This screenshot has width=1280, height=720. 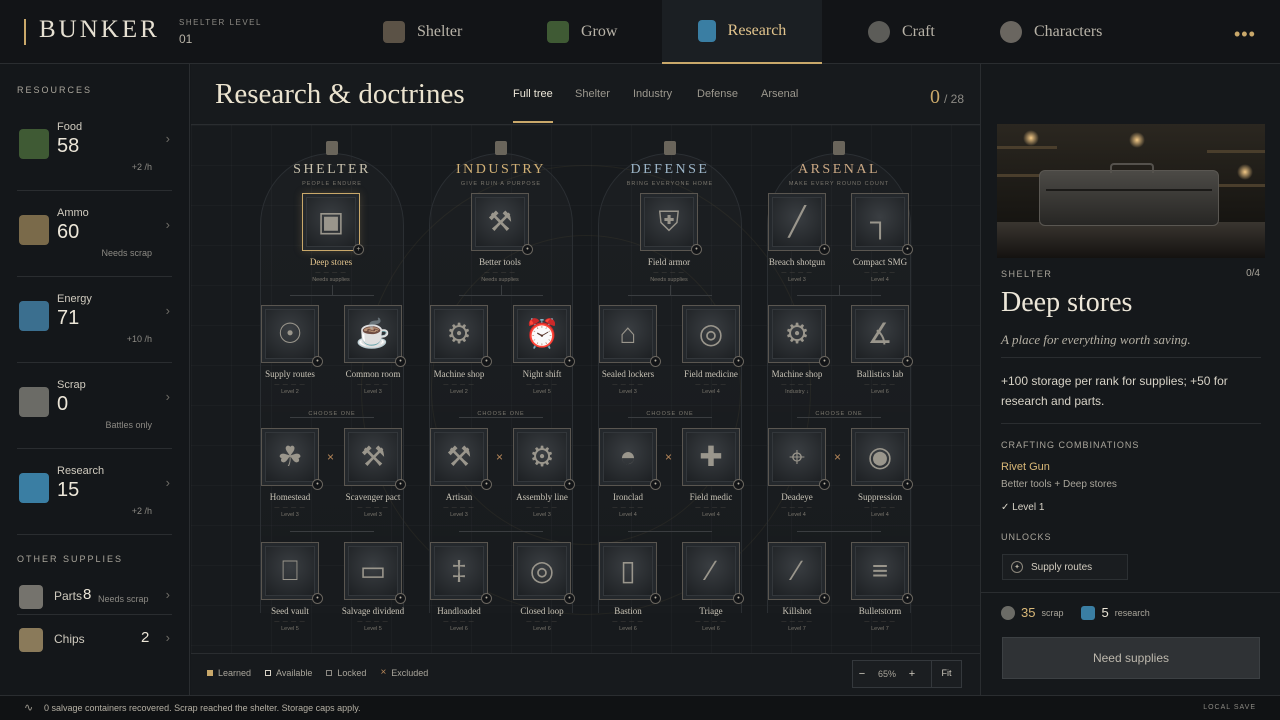 What do you see at coordinates (886, 674) in the screenshot?
I see `zoom-level: 65%` at bounding box center [886, 674].